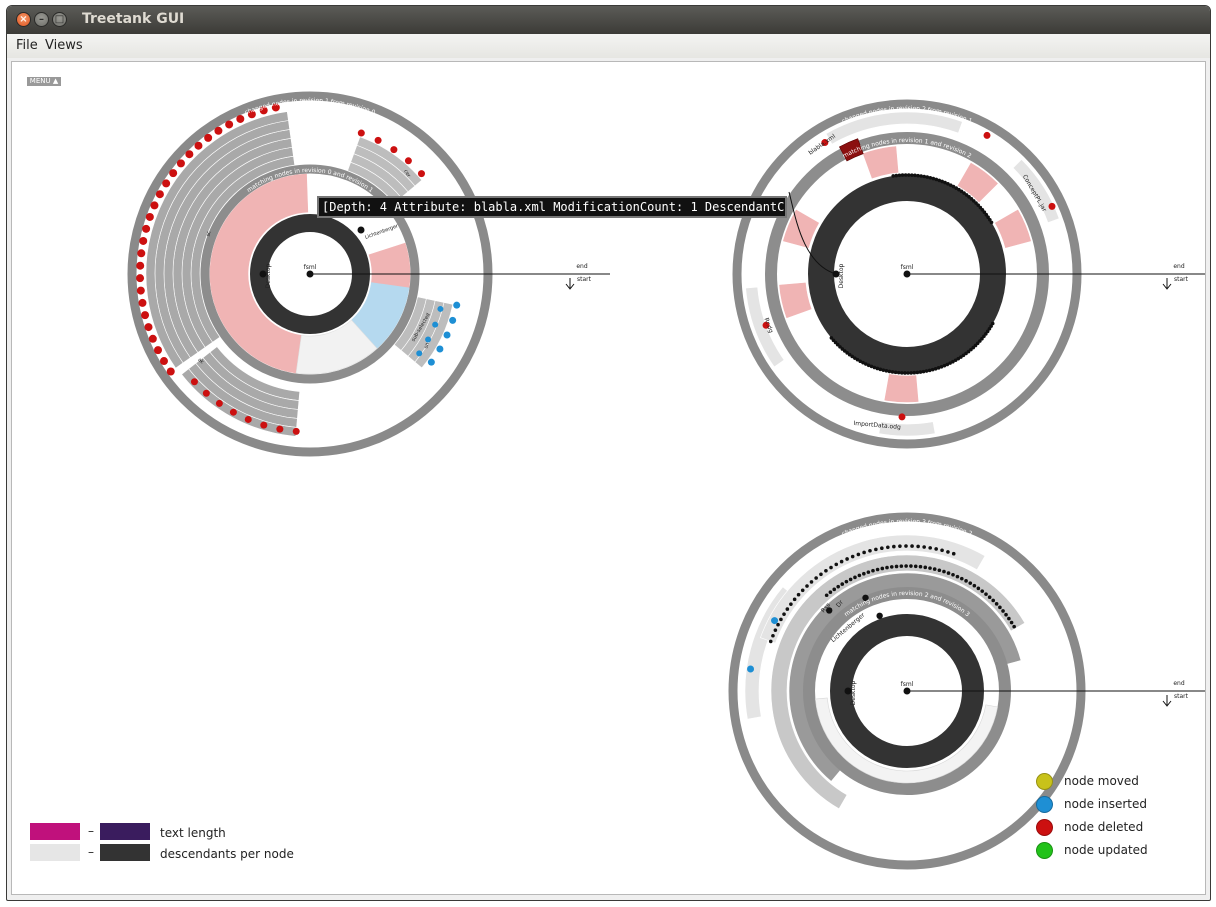  I want to click on descendants-high-swatch, so click(125, 852).